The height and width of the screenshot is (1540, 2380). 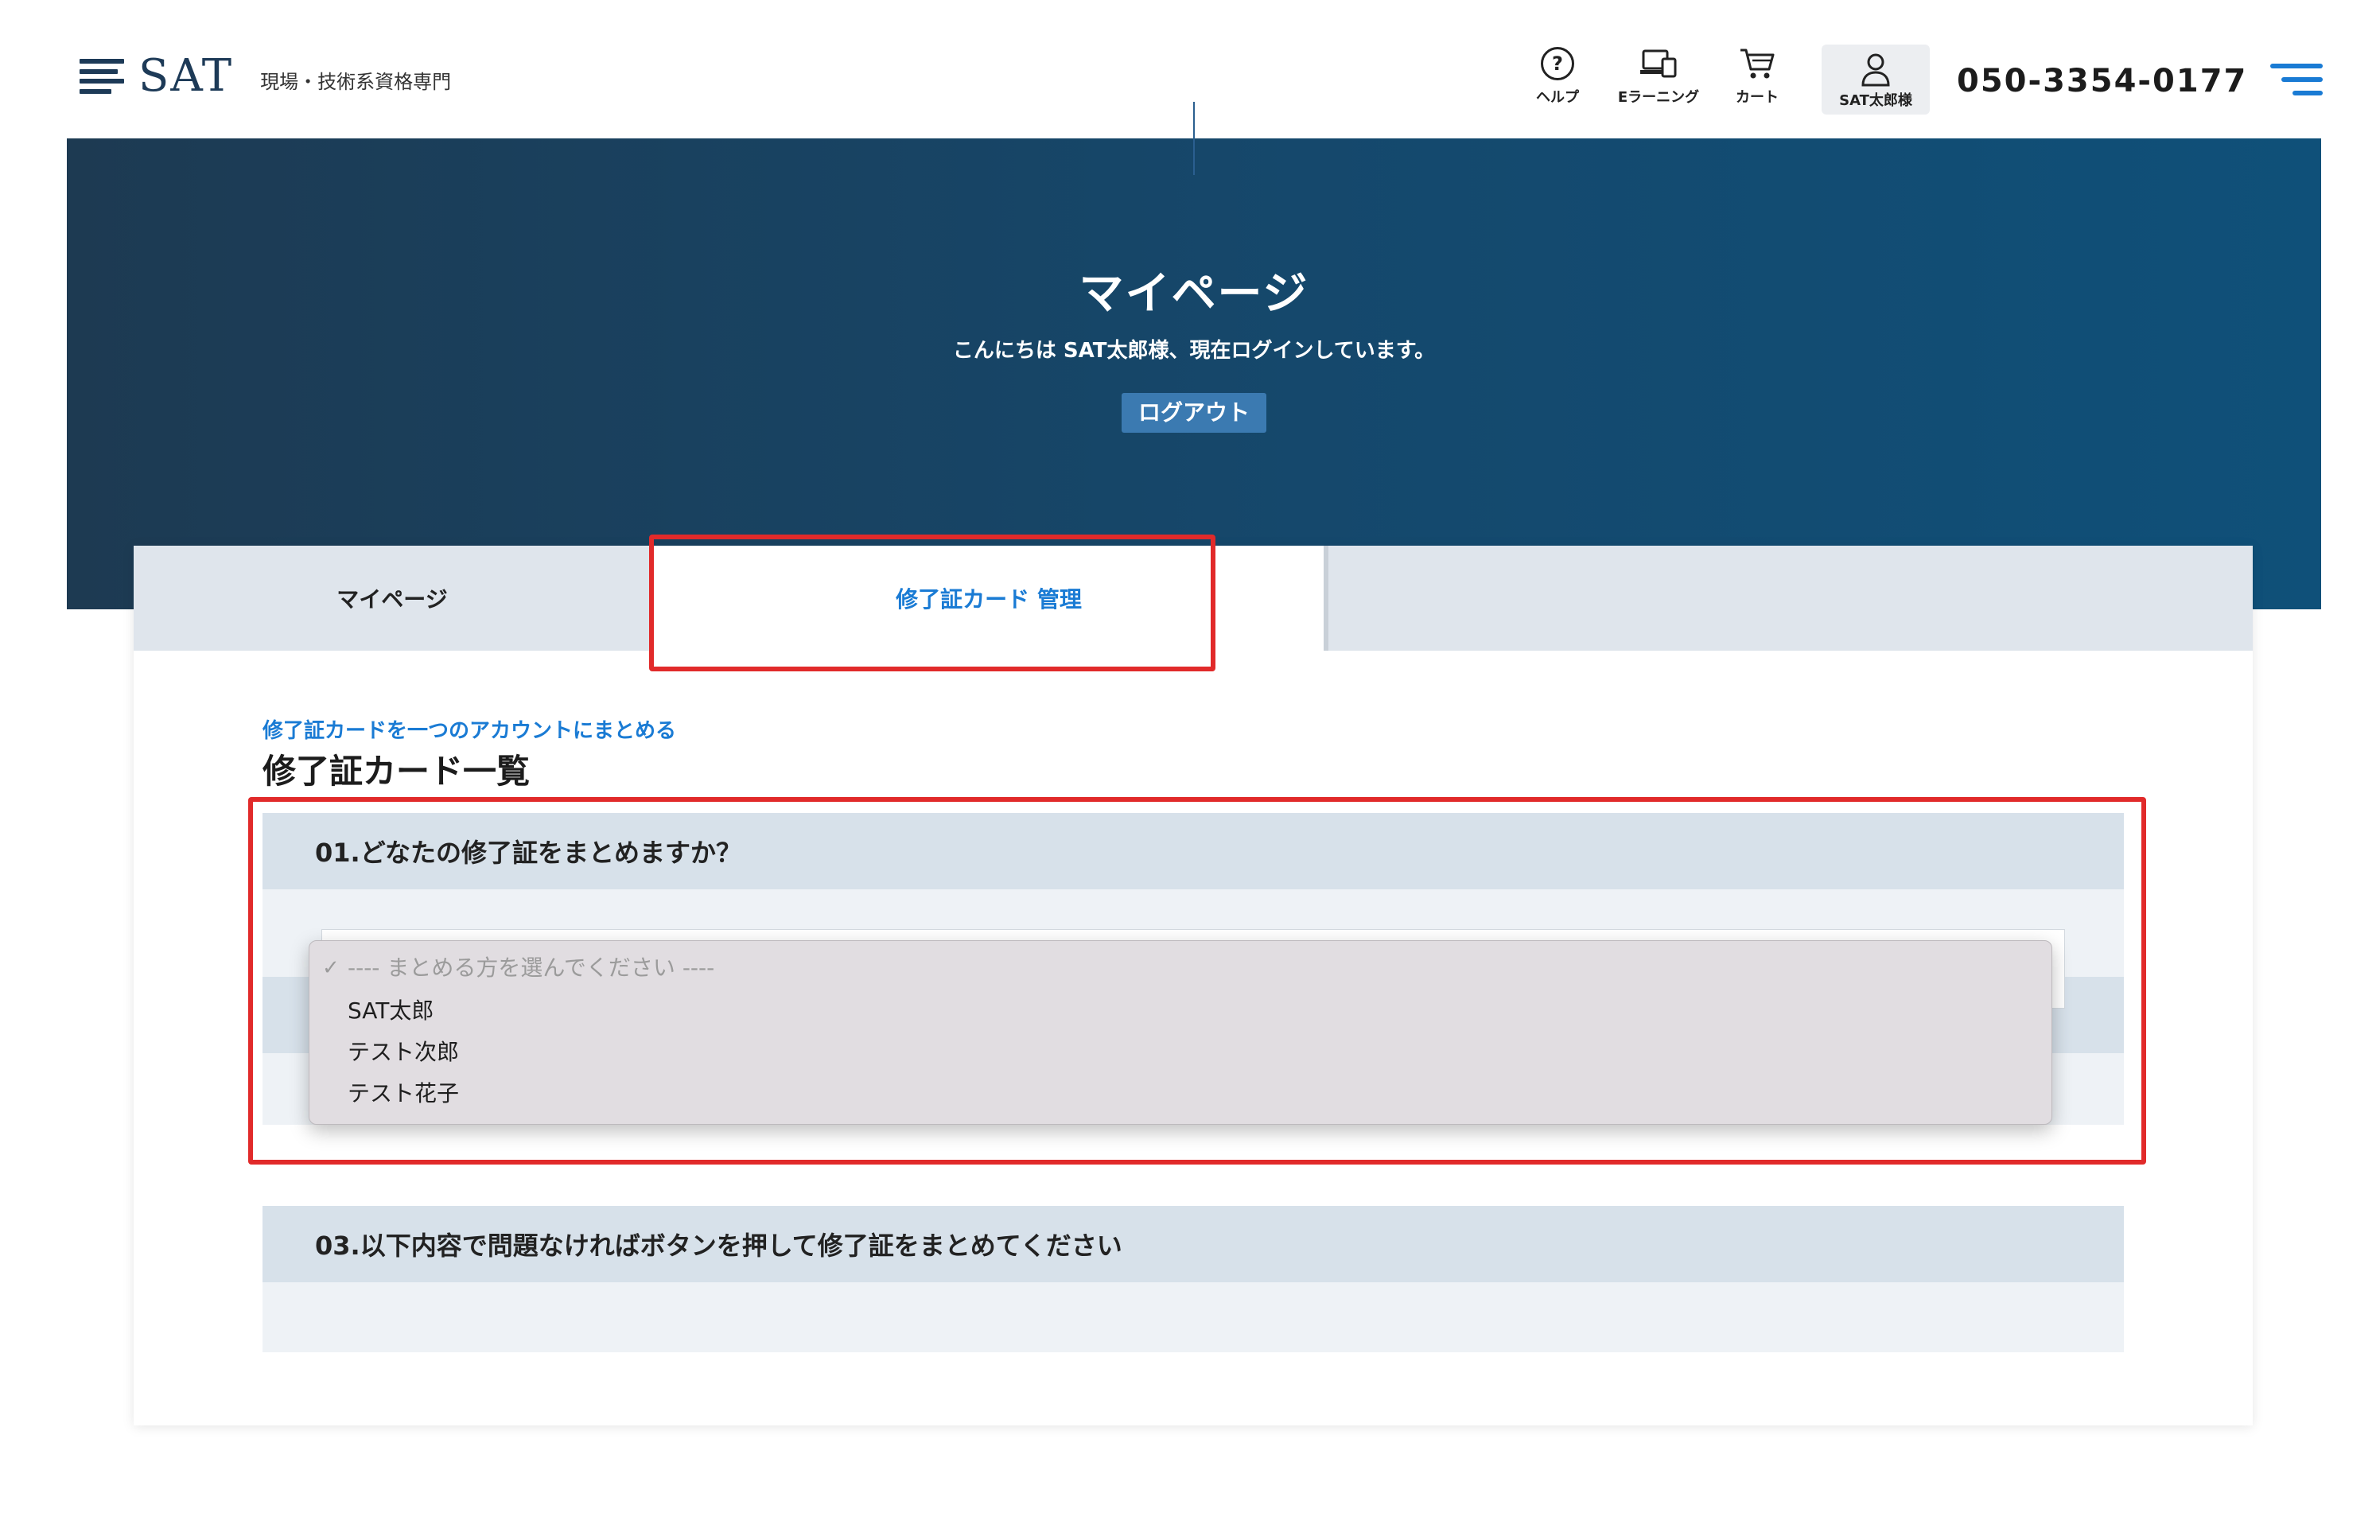 I want to click on logo-tagline: 現場・技術系資格専門, so click(x=356, y=81).